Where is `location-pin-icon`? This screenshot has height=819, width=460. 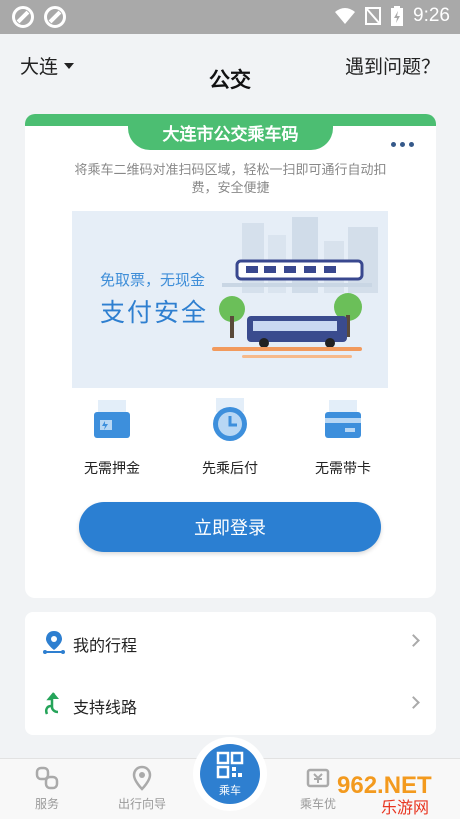
location-pin-icon is located at coordinates (54, 642).